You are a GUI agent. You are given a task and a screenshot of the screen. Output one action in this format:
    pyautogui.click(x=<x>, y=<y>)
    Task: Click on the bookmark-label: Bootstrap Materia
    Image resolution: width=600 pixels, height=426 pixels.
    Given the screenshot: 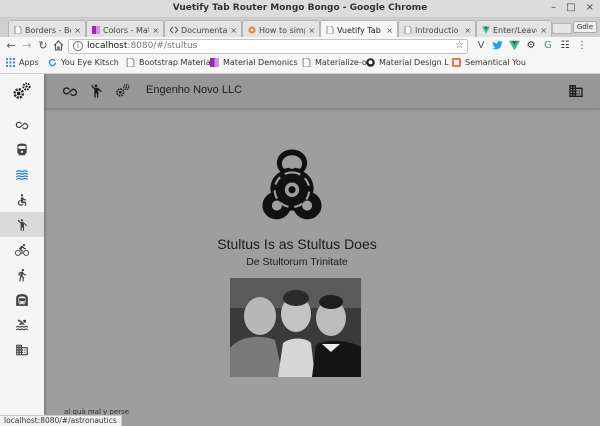 What is the action you would take?
    pyautogui.click(x=175, y=62)
    